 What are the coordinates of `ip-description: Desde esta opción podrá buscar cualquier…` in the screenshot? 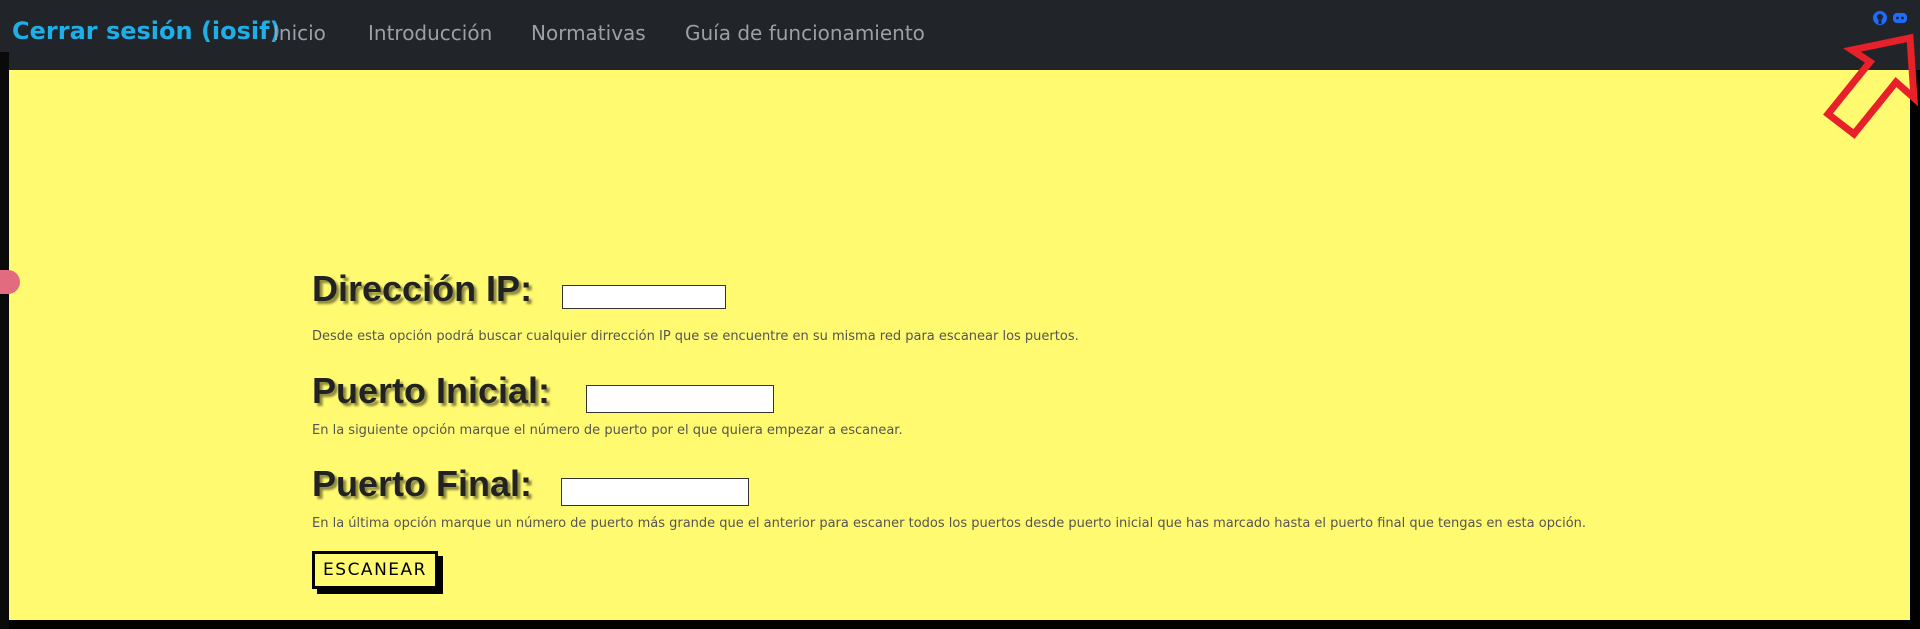 It's located at (695, 336).